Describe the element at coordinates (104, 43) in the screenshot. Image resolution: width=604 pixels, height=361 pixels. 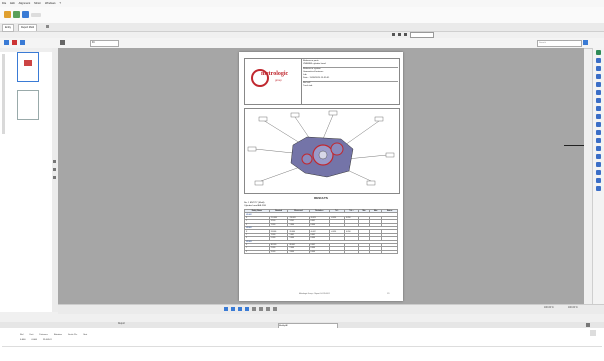
I see `zoom-select: Fit` at that location.